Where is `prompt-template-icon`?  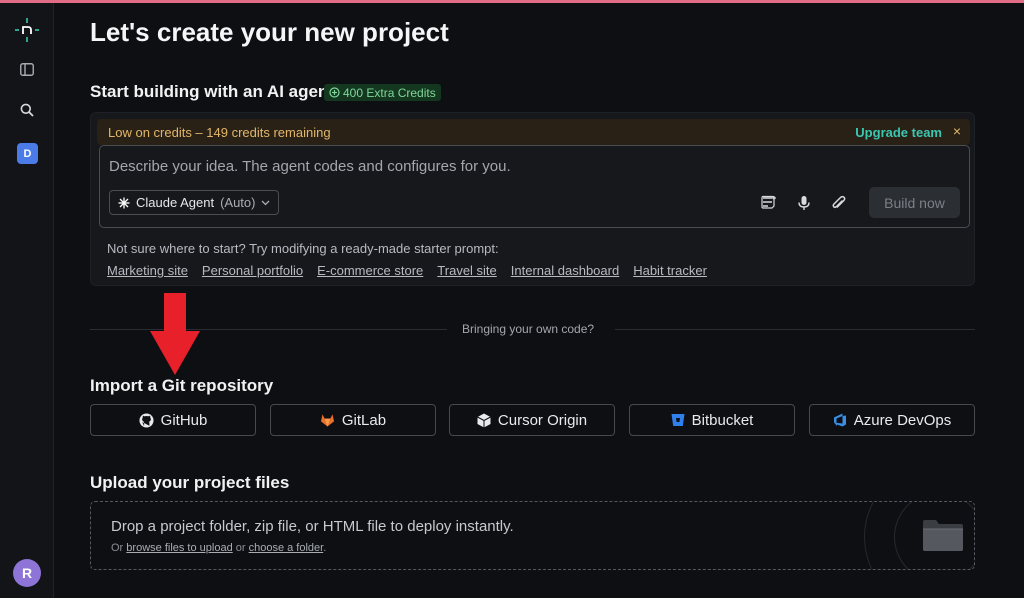 prompt-template-icon is located at coordinates (769, 203).